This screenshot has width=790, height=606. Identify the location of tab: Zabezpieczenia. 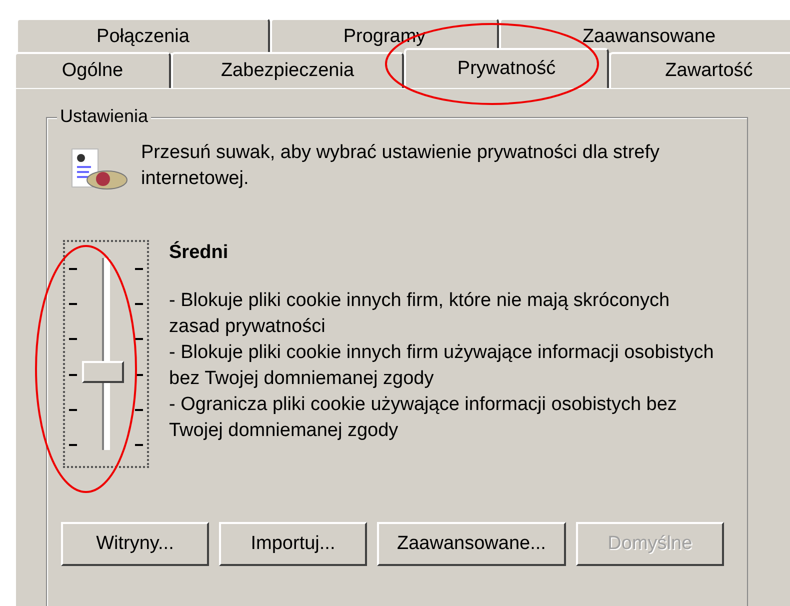
(287, 70).